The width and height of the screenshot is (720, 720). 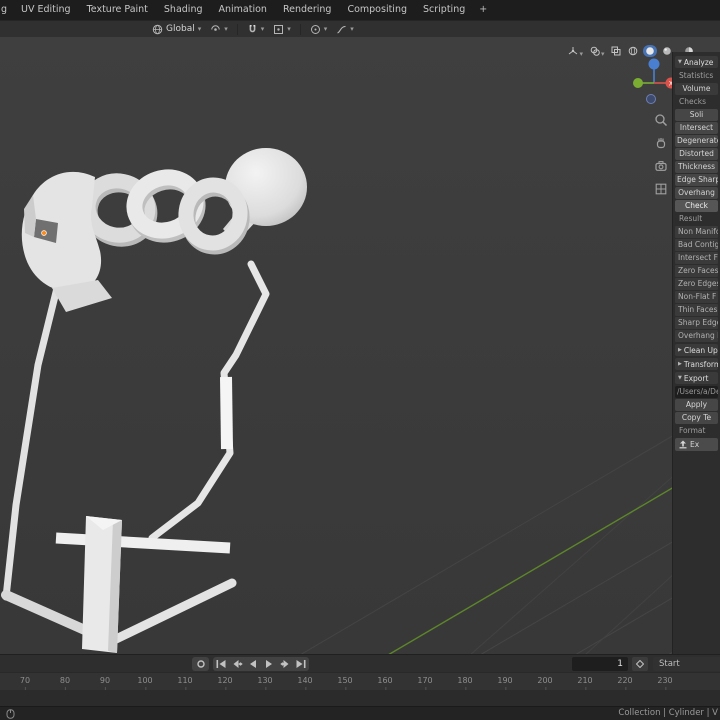 What do you see at coordinates (661, 166) in the screenshot?
I see `camera-view-icon` at bounding box center [661, 166].